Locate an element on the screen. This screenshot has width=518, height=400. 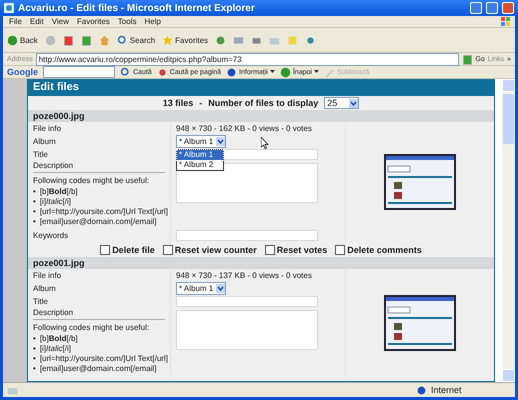
maximize-button is located at coordinates (492, 8).